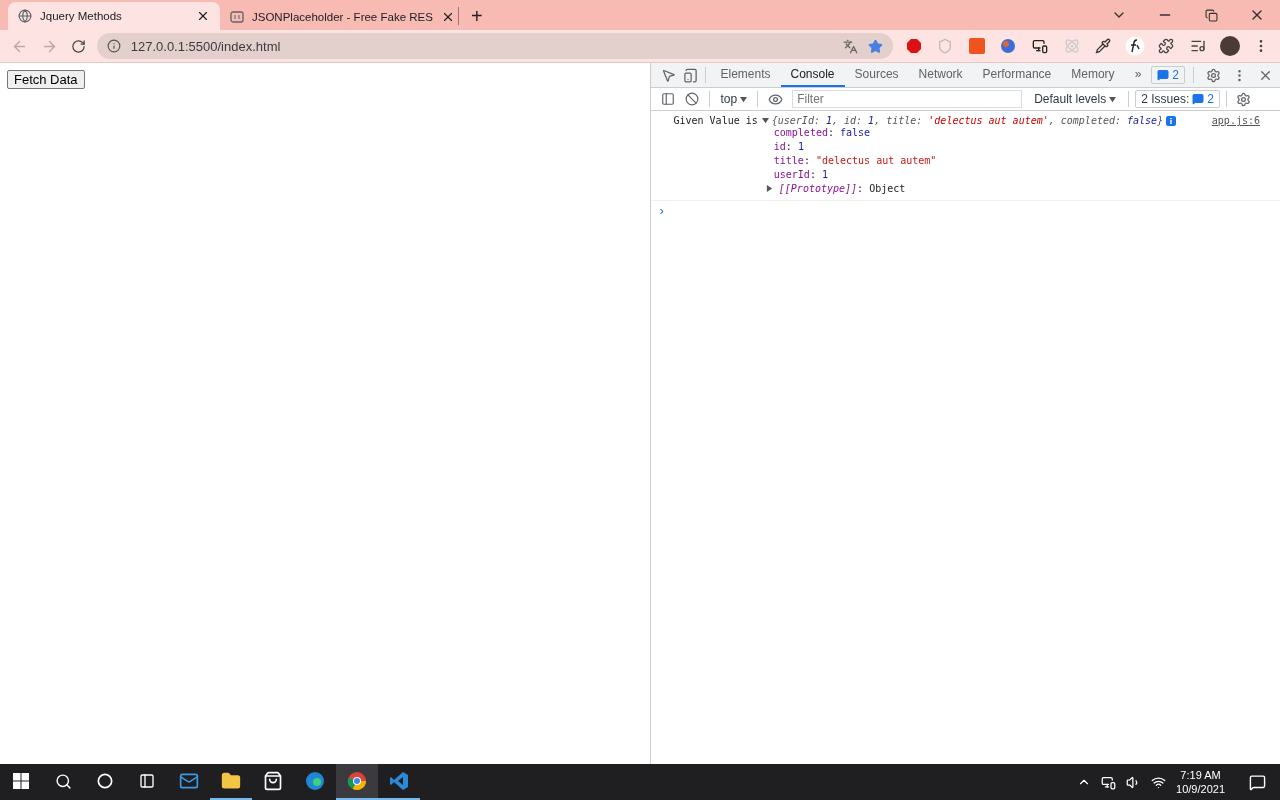 The height and width of the screenshot is (800, 1280). Describe the element at coordinates (1235, 120) in the screenshot. I see `source-link: app.js:6` at that location.